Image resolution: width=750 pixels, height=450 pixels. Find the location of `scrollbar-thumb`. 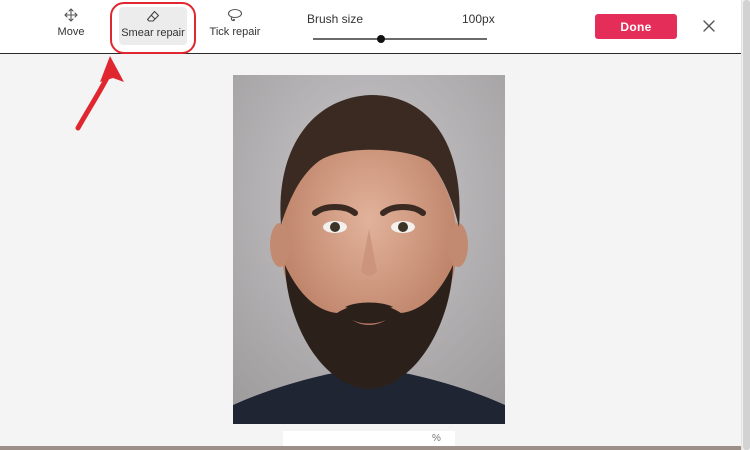

scrollbar-thumb is located at coordinates (746, 225).